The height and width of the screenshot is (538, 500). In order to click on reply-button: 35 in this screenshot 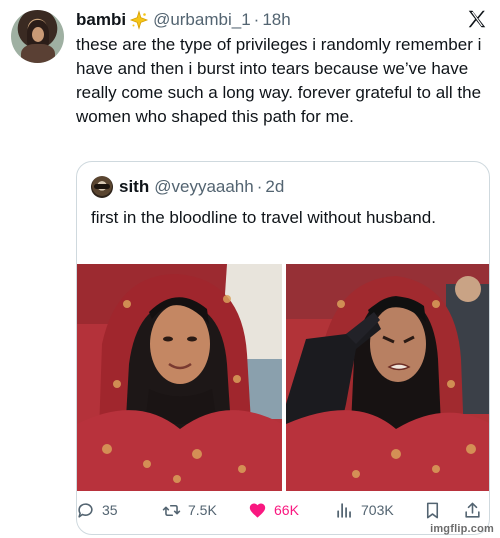, I will do `click(97, 510)`.